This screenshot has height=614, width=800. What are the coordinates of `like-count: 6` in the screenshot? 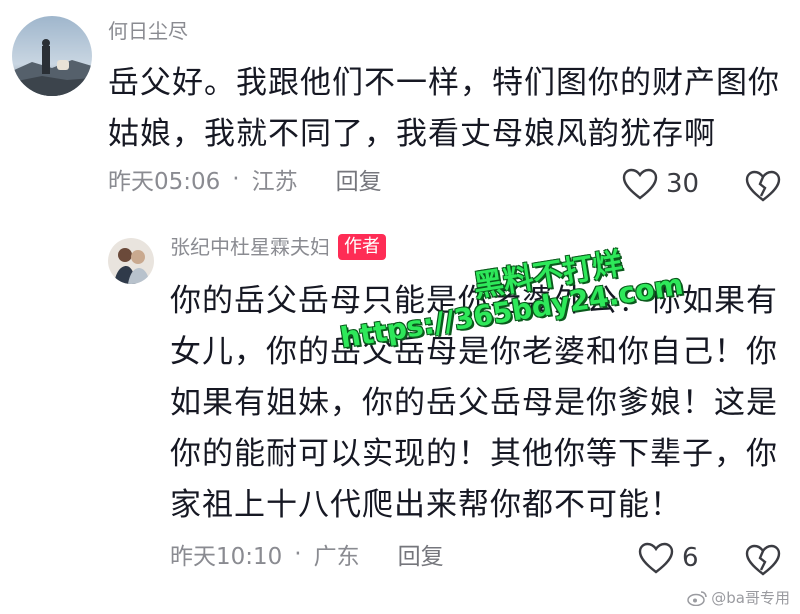 It's located at (690, 558).